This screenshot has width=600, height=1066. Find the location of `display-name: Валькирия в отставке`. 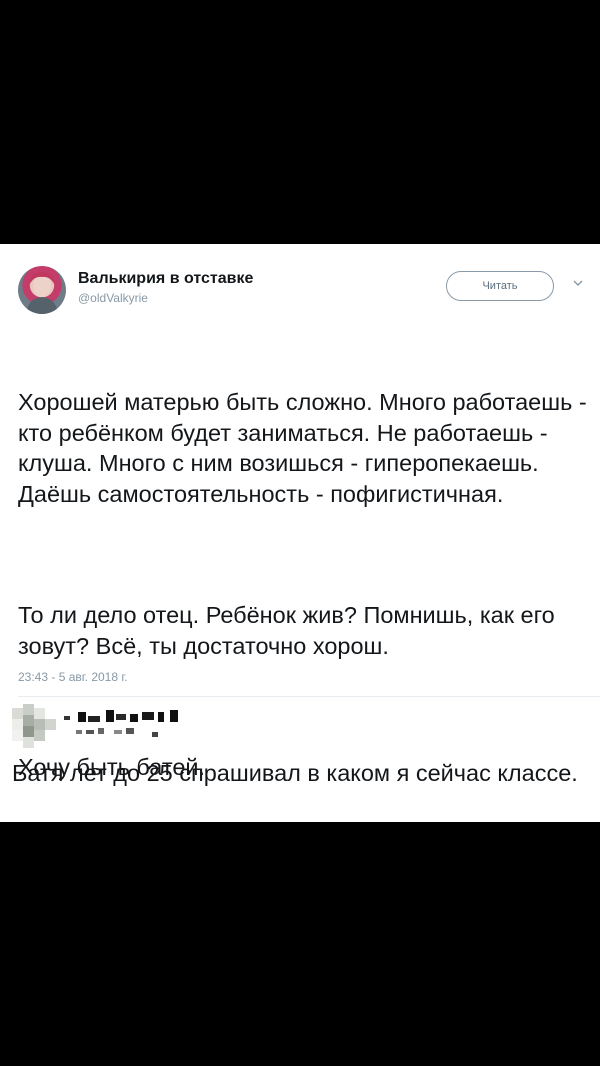

display-name: Валькирия в отставке is located at coordinates (165, 279).